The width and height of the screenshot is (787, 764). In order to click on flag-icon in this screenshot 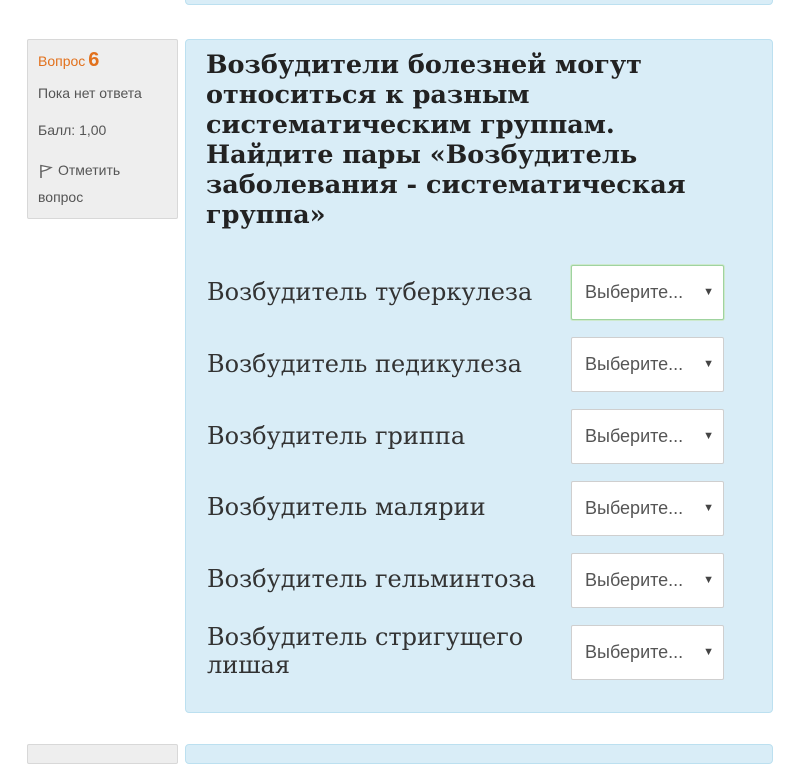, I will do `click(46, 171)`.